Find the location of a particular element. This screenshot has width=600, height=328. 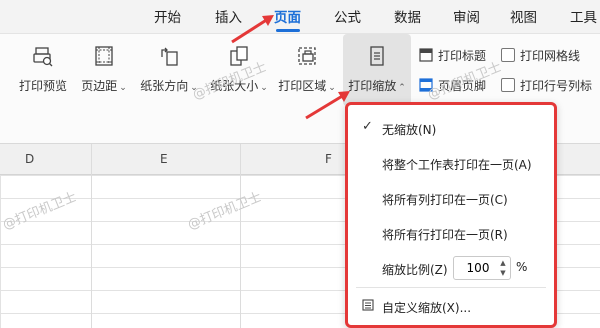

menu-item-fit-rows: 将所有行打印在一页(R) is located at coordinates (451, 233).